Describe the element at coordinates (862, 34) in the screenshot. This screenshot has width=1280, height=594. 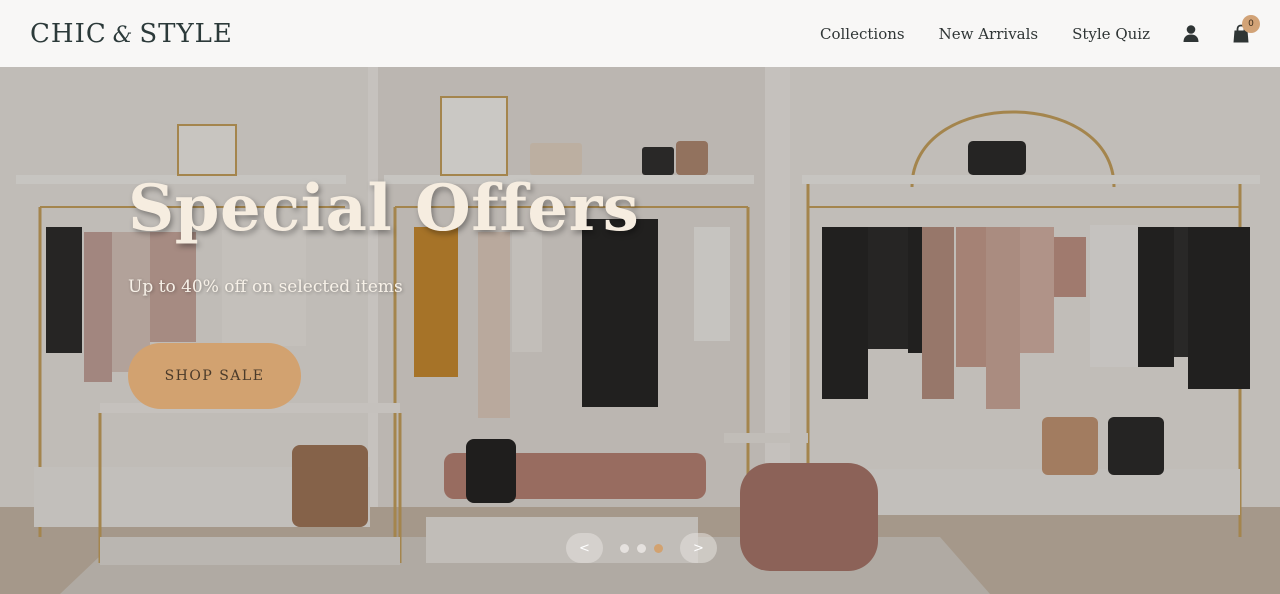
I see `nav-link-collections: Collections` at that location.